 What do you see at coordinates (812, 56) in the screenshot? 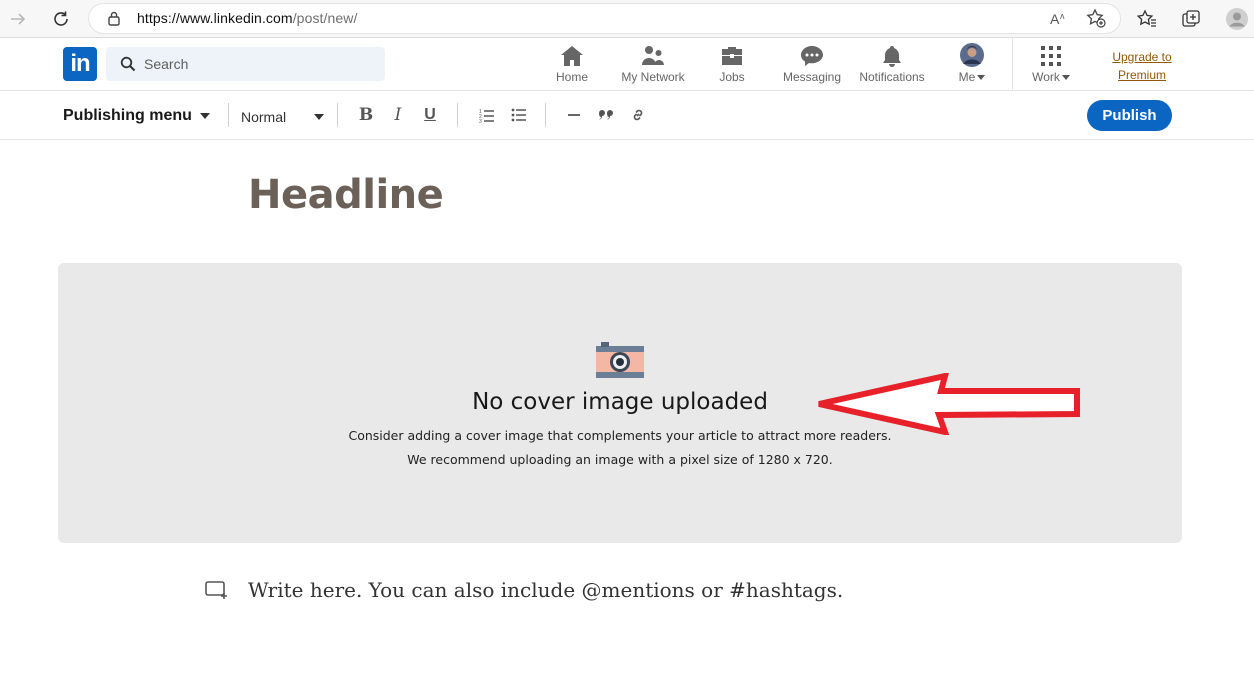
I see `messaging-icon` at bounding box center [812, 56].